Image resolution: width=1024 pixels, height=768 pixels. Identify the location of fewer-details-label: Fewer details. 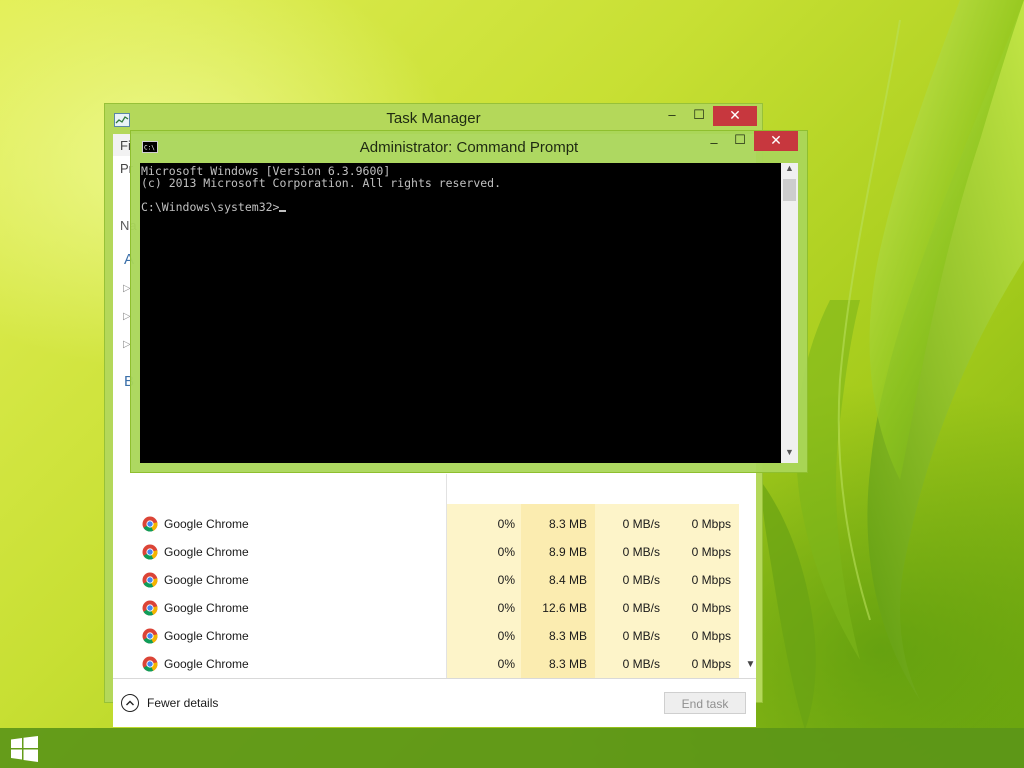
(183, 703).